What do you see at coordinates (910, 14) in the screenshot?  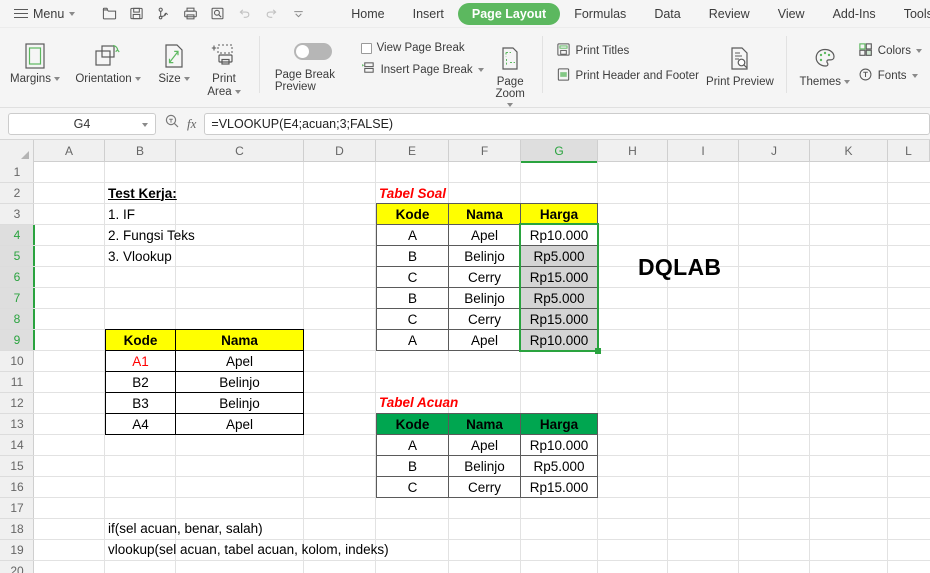 I see `tab-tools: Tools` at bounding box center [910, 14].